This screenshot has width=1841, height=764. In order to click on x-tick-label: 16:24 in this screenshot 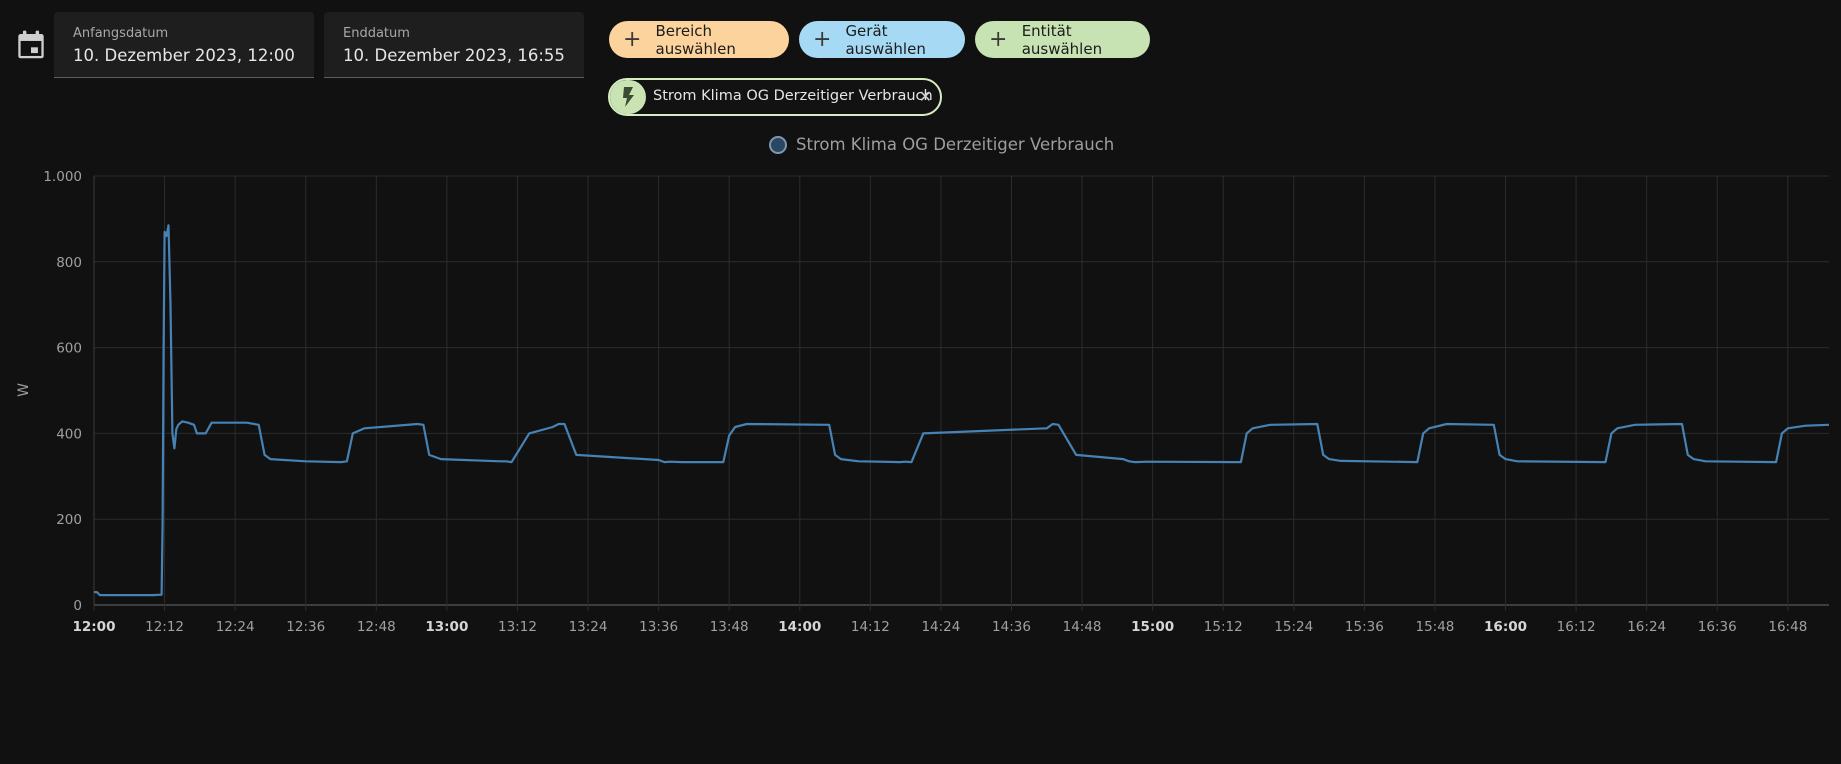, I will do `click(1646, 627)`.